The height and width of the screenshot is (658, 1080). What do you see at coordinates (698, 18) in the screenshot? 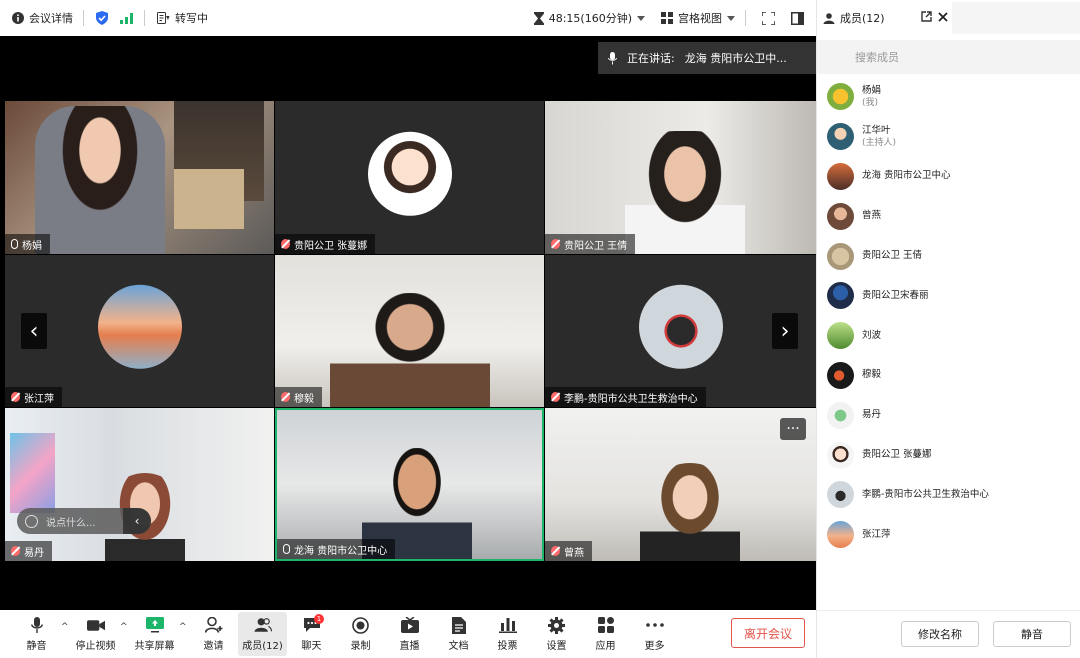
I see `view-mode-dropdown: 宫格视图` at bounding box center [698, 18].